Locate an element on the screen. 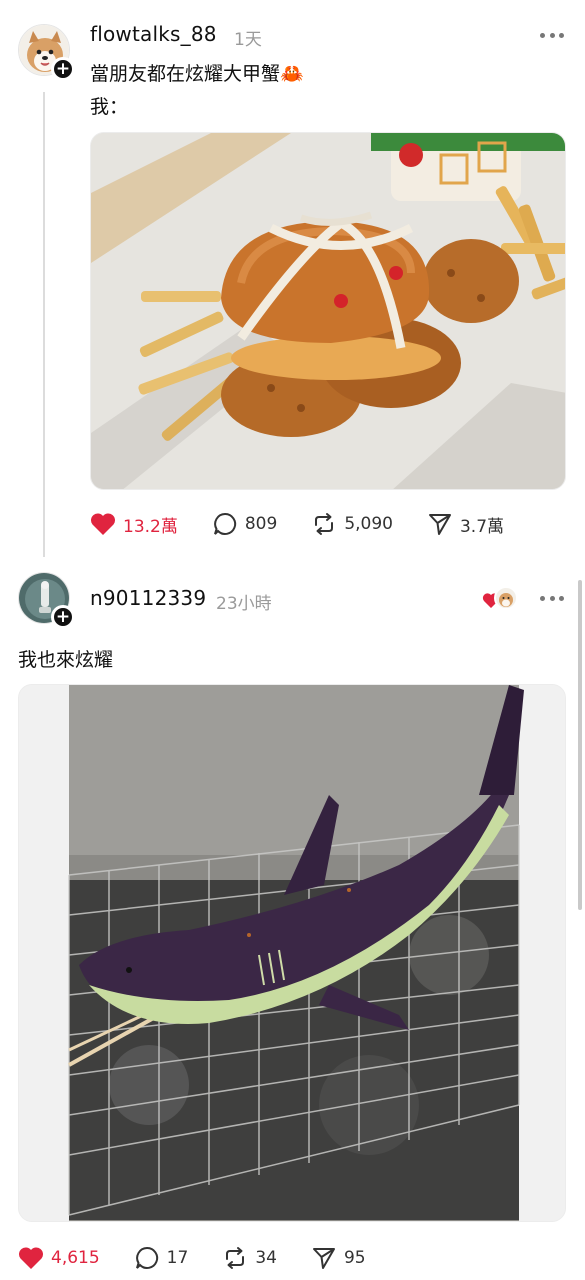 This screenshot has width=585, height=1280. post-username: flowtalks_88 is located at coordinates (153, 34).